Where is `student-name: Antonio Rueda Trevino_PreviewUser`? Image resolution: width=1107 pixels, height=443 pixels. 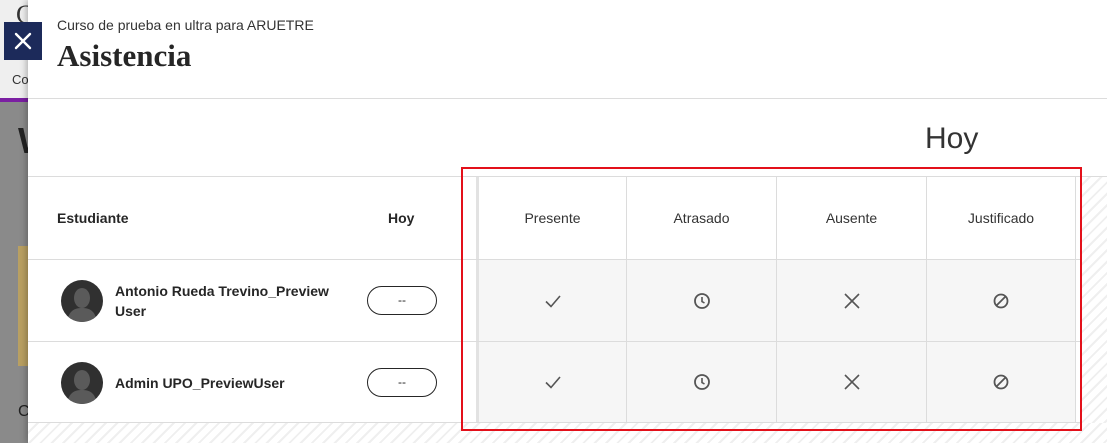
student-name: Antonio Rueda Trevino_PreviewUser is located at coordinates (222, 301).